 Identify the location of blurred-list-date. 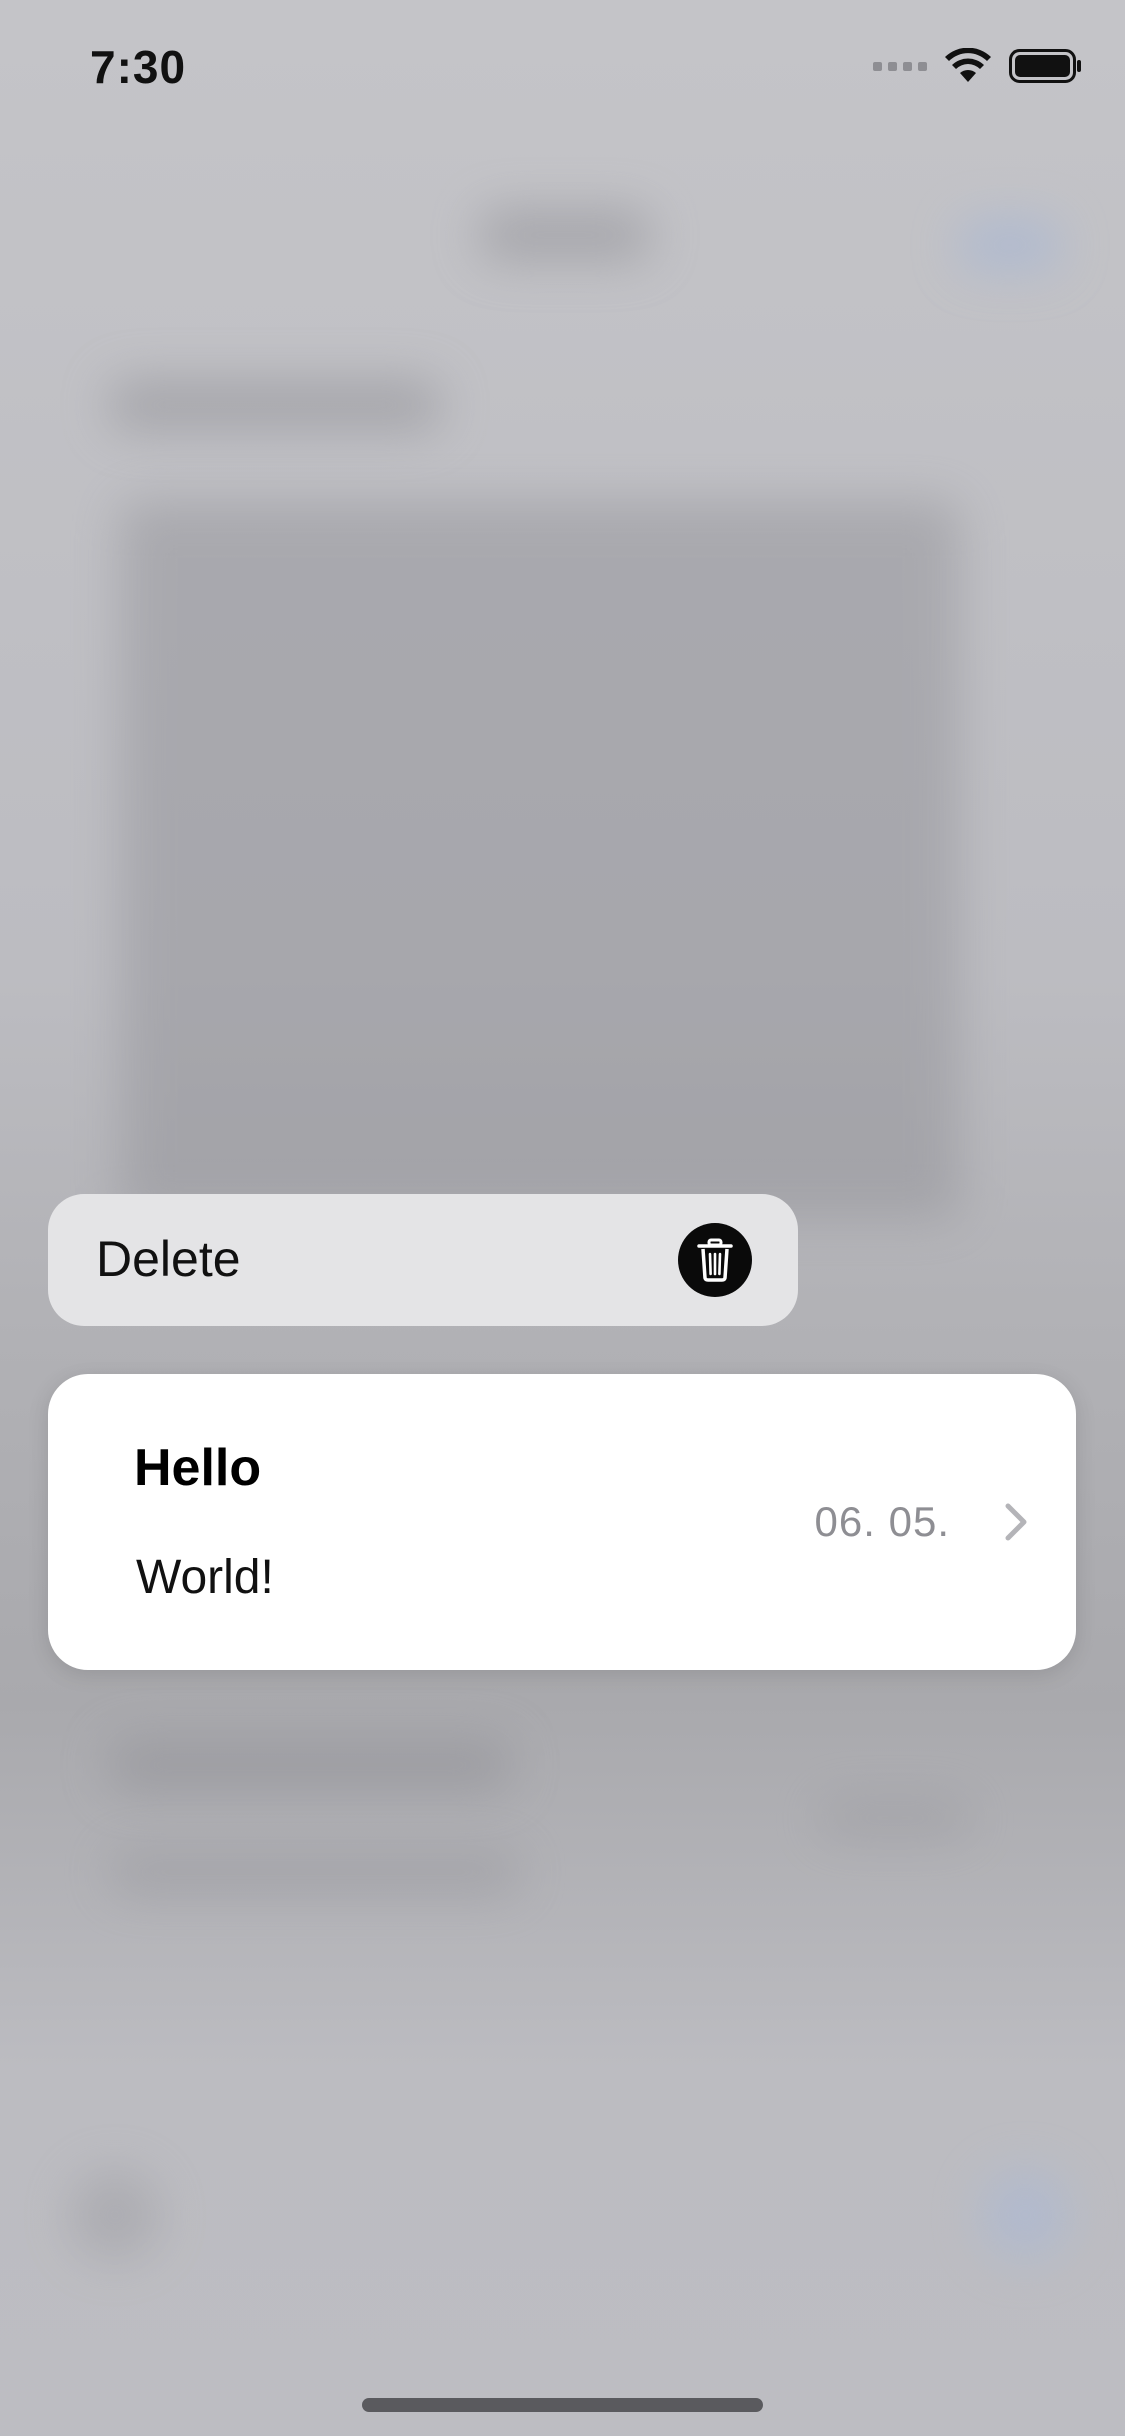
(895, 1818).